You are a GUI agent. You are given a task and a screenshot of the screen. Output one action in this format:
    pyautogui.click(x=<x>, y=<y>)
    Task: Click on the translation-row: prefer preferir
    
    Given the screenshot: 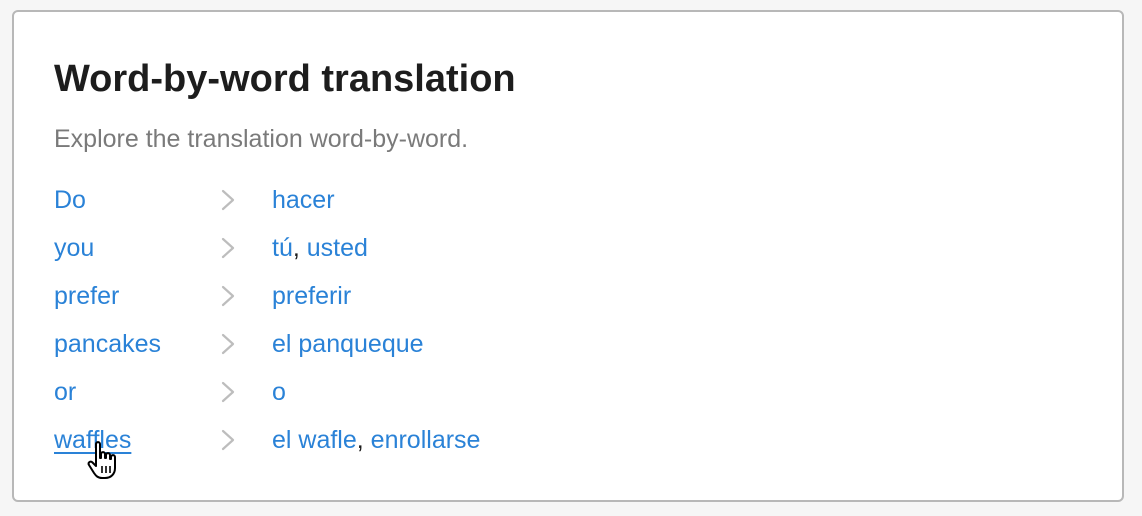 What is the action you would take?
    pyautogui.click(x=554, y=296)
    